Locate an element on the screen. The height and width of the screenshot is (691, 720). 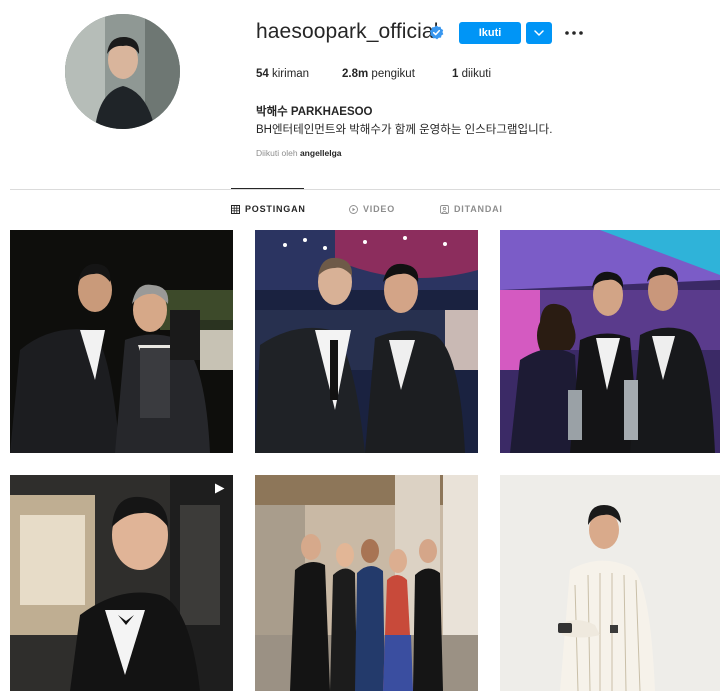
chevron-down-icon is located at coordinates (539, 33).